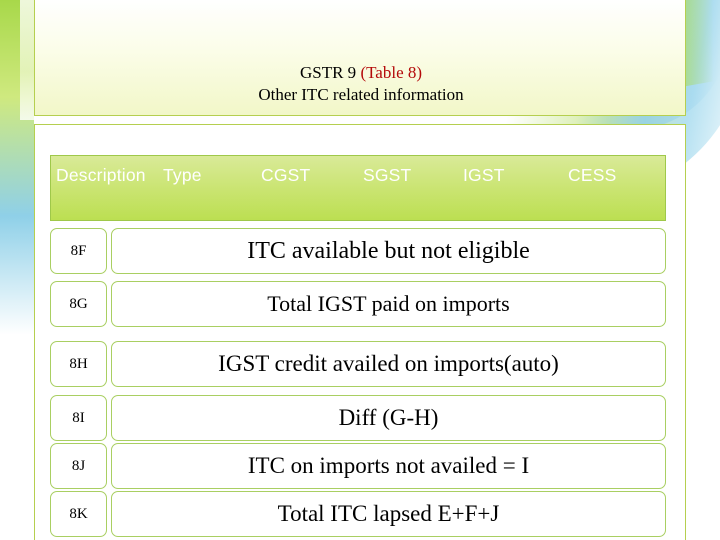  What do you see at coordinates (78, 251) in the screenshot?
I see `row-code: 8F` at bounding box center [78, 251].